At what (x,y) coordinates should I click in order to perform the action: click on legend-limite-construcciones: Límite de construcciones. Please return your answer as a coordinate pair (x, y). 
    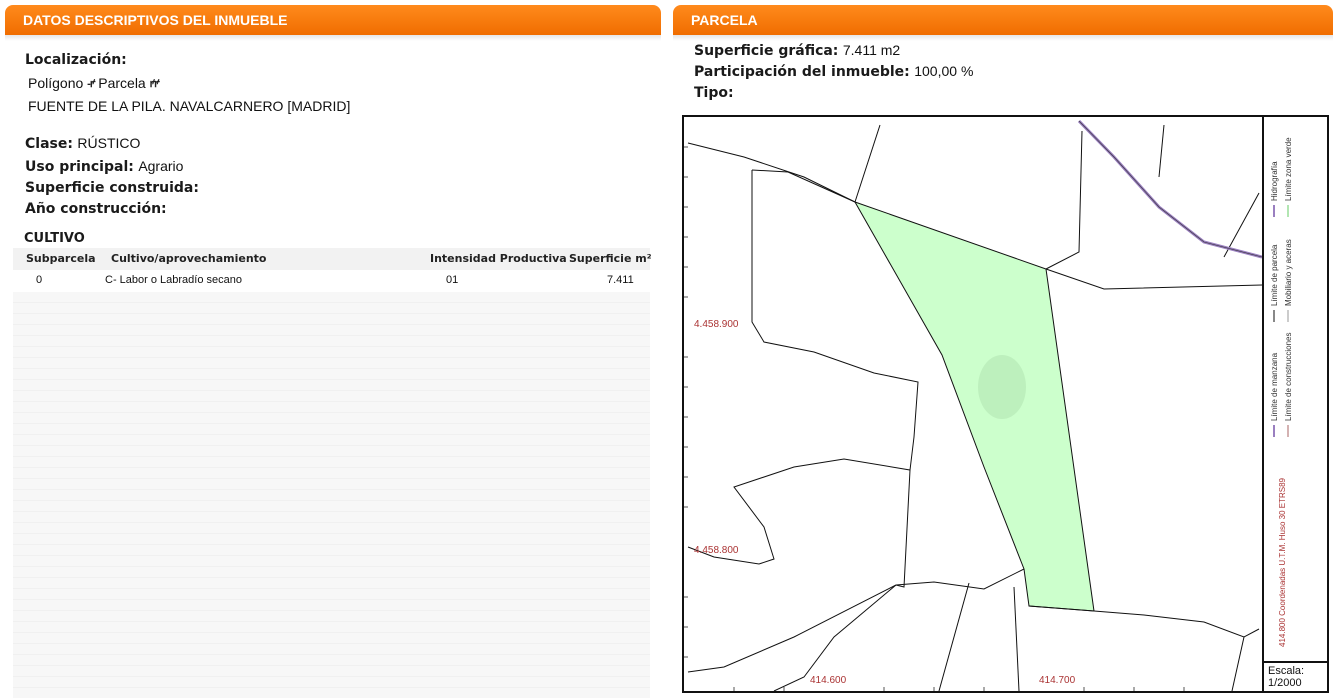
    Looking at the image, I should click on (1288, 385).